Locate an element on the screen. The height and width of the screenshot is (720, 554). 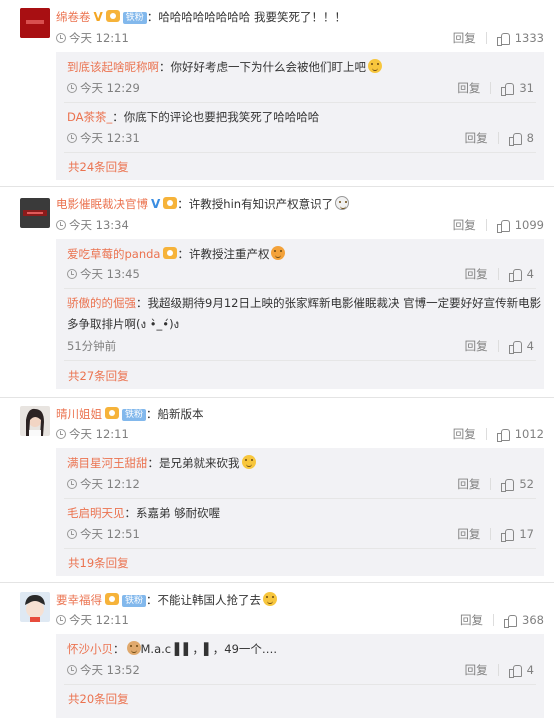
verified-icon: V is located at coordinates (98, 17).